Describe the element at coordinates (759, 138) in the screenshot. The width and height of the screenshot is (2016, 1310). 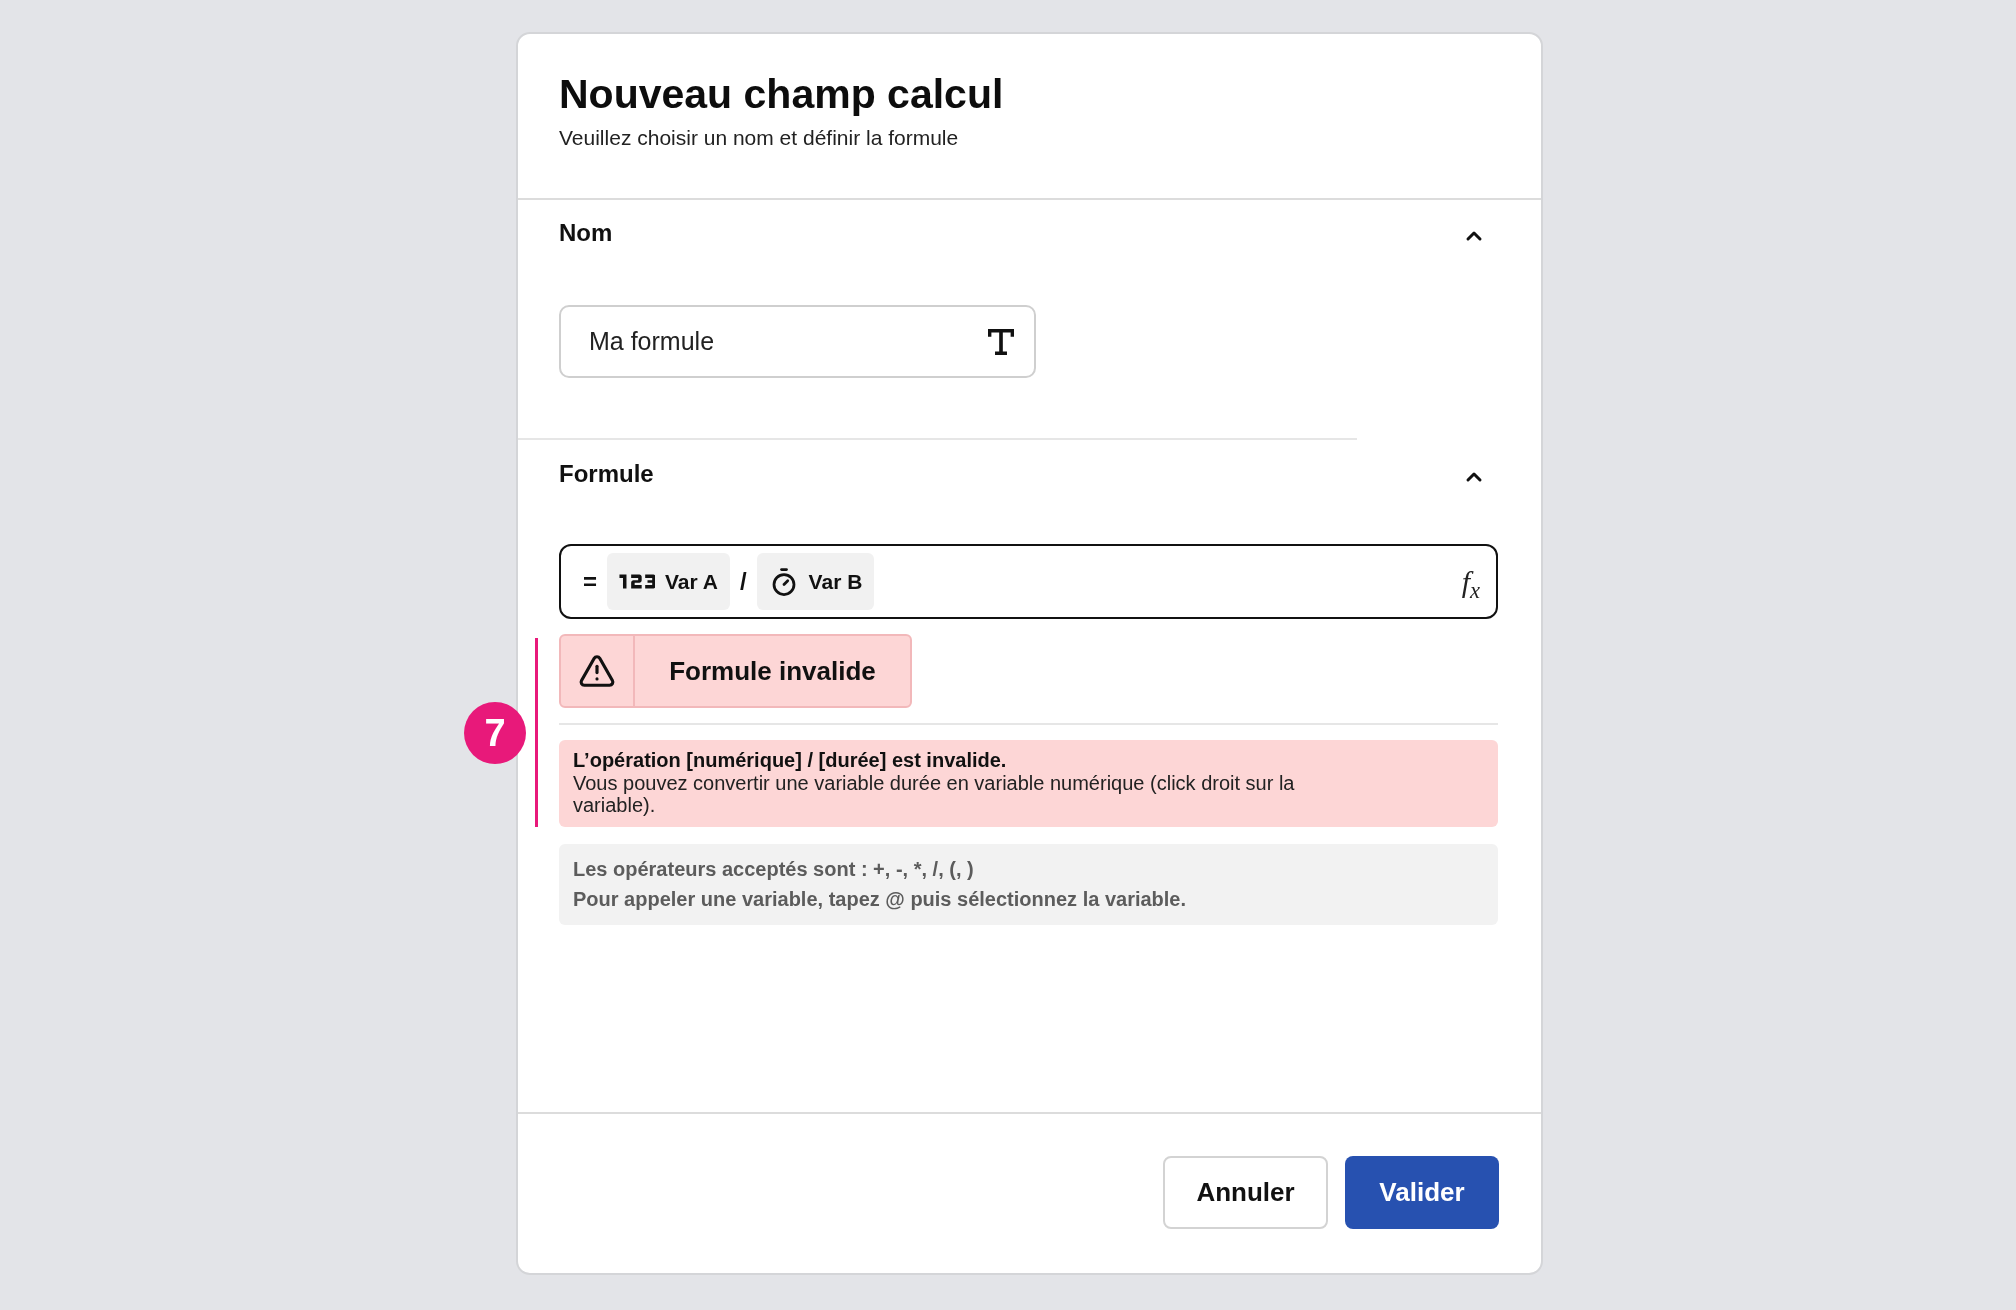
I see `dialog-subtitle: Veuillez choisir un nom et définir la formule` at that location.